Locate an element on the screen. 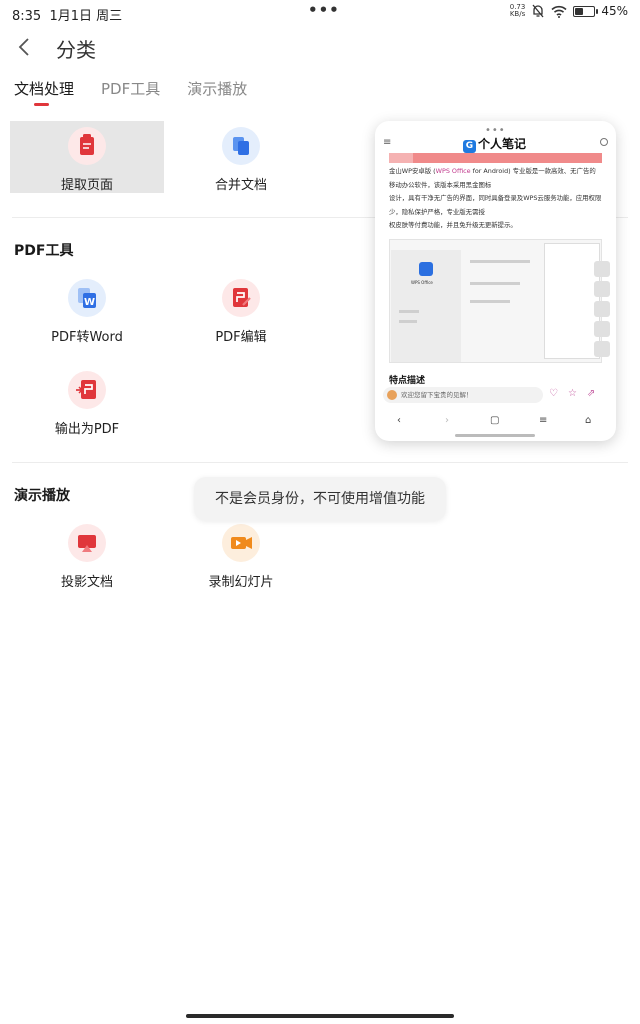  tab-indicator is located at coordinates (41, 104).